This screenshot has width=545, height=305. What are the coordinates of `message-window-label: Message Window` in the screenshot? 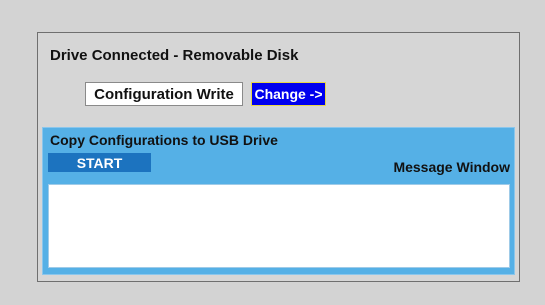 It's located at (451, 167).